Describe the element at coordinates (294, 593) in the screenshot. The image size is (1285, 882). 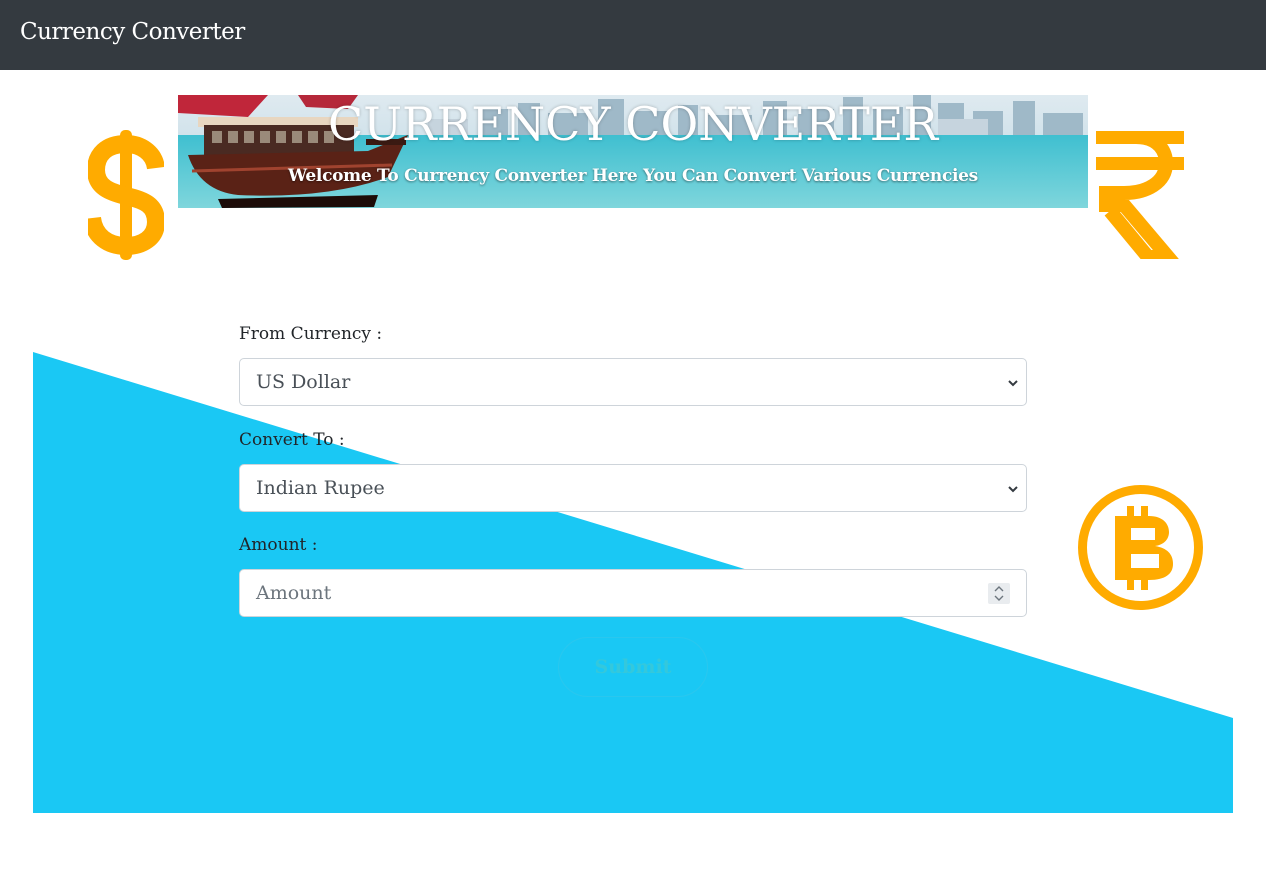
I see `amount-placeholder: Amount` at that location.